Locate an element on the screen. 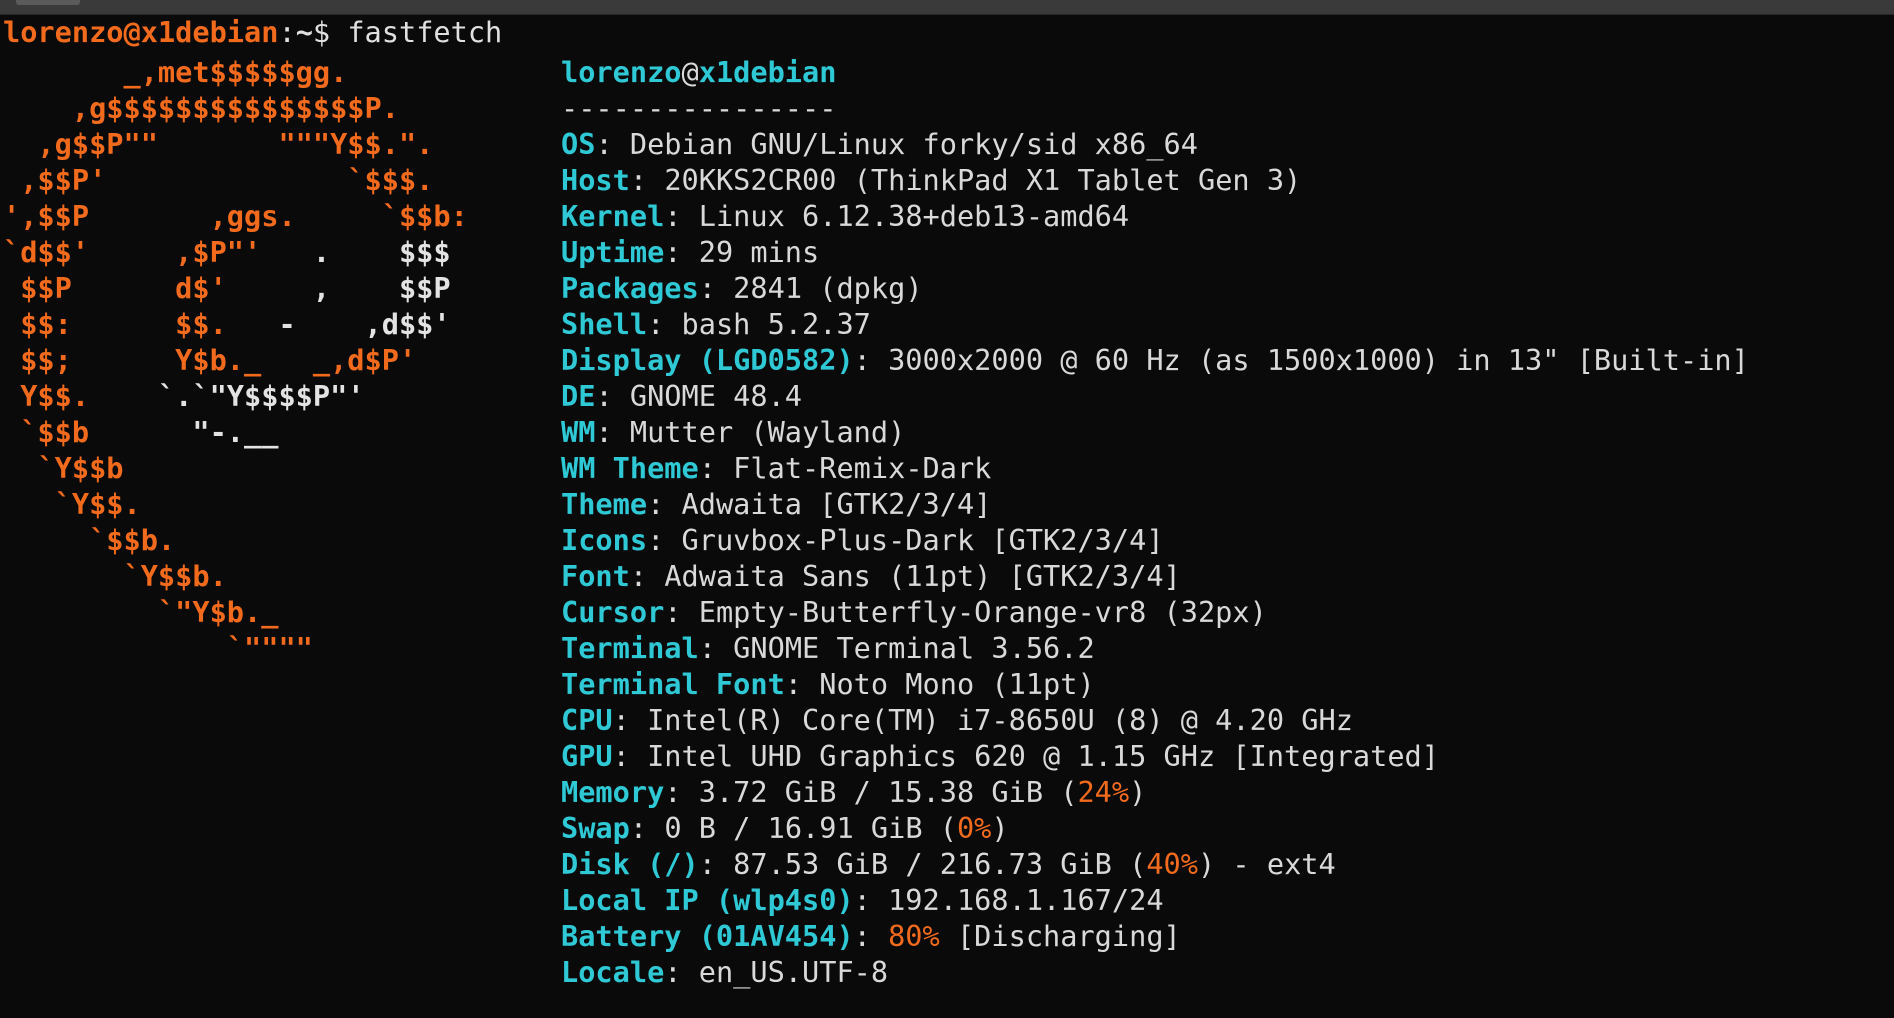  info-value: GNOME 48.4 is located at coordinates (716, 396).